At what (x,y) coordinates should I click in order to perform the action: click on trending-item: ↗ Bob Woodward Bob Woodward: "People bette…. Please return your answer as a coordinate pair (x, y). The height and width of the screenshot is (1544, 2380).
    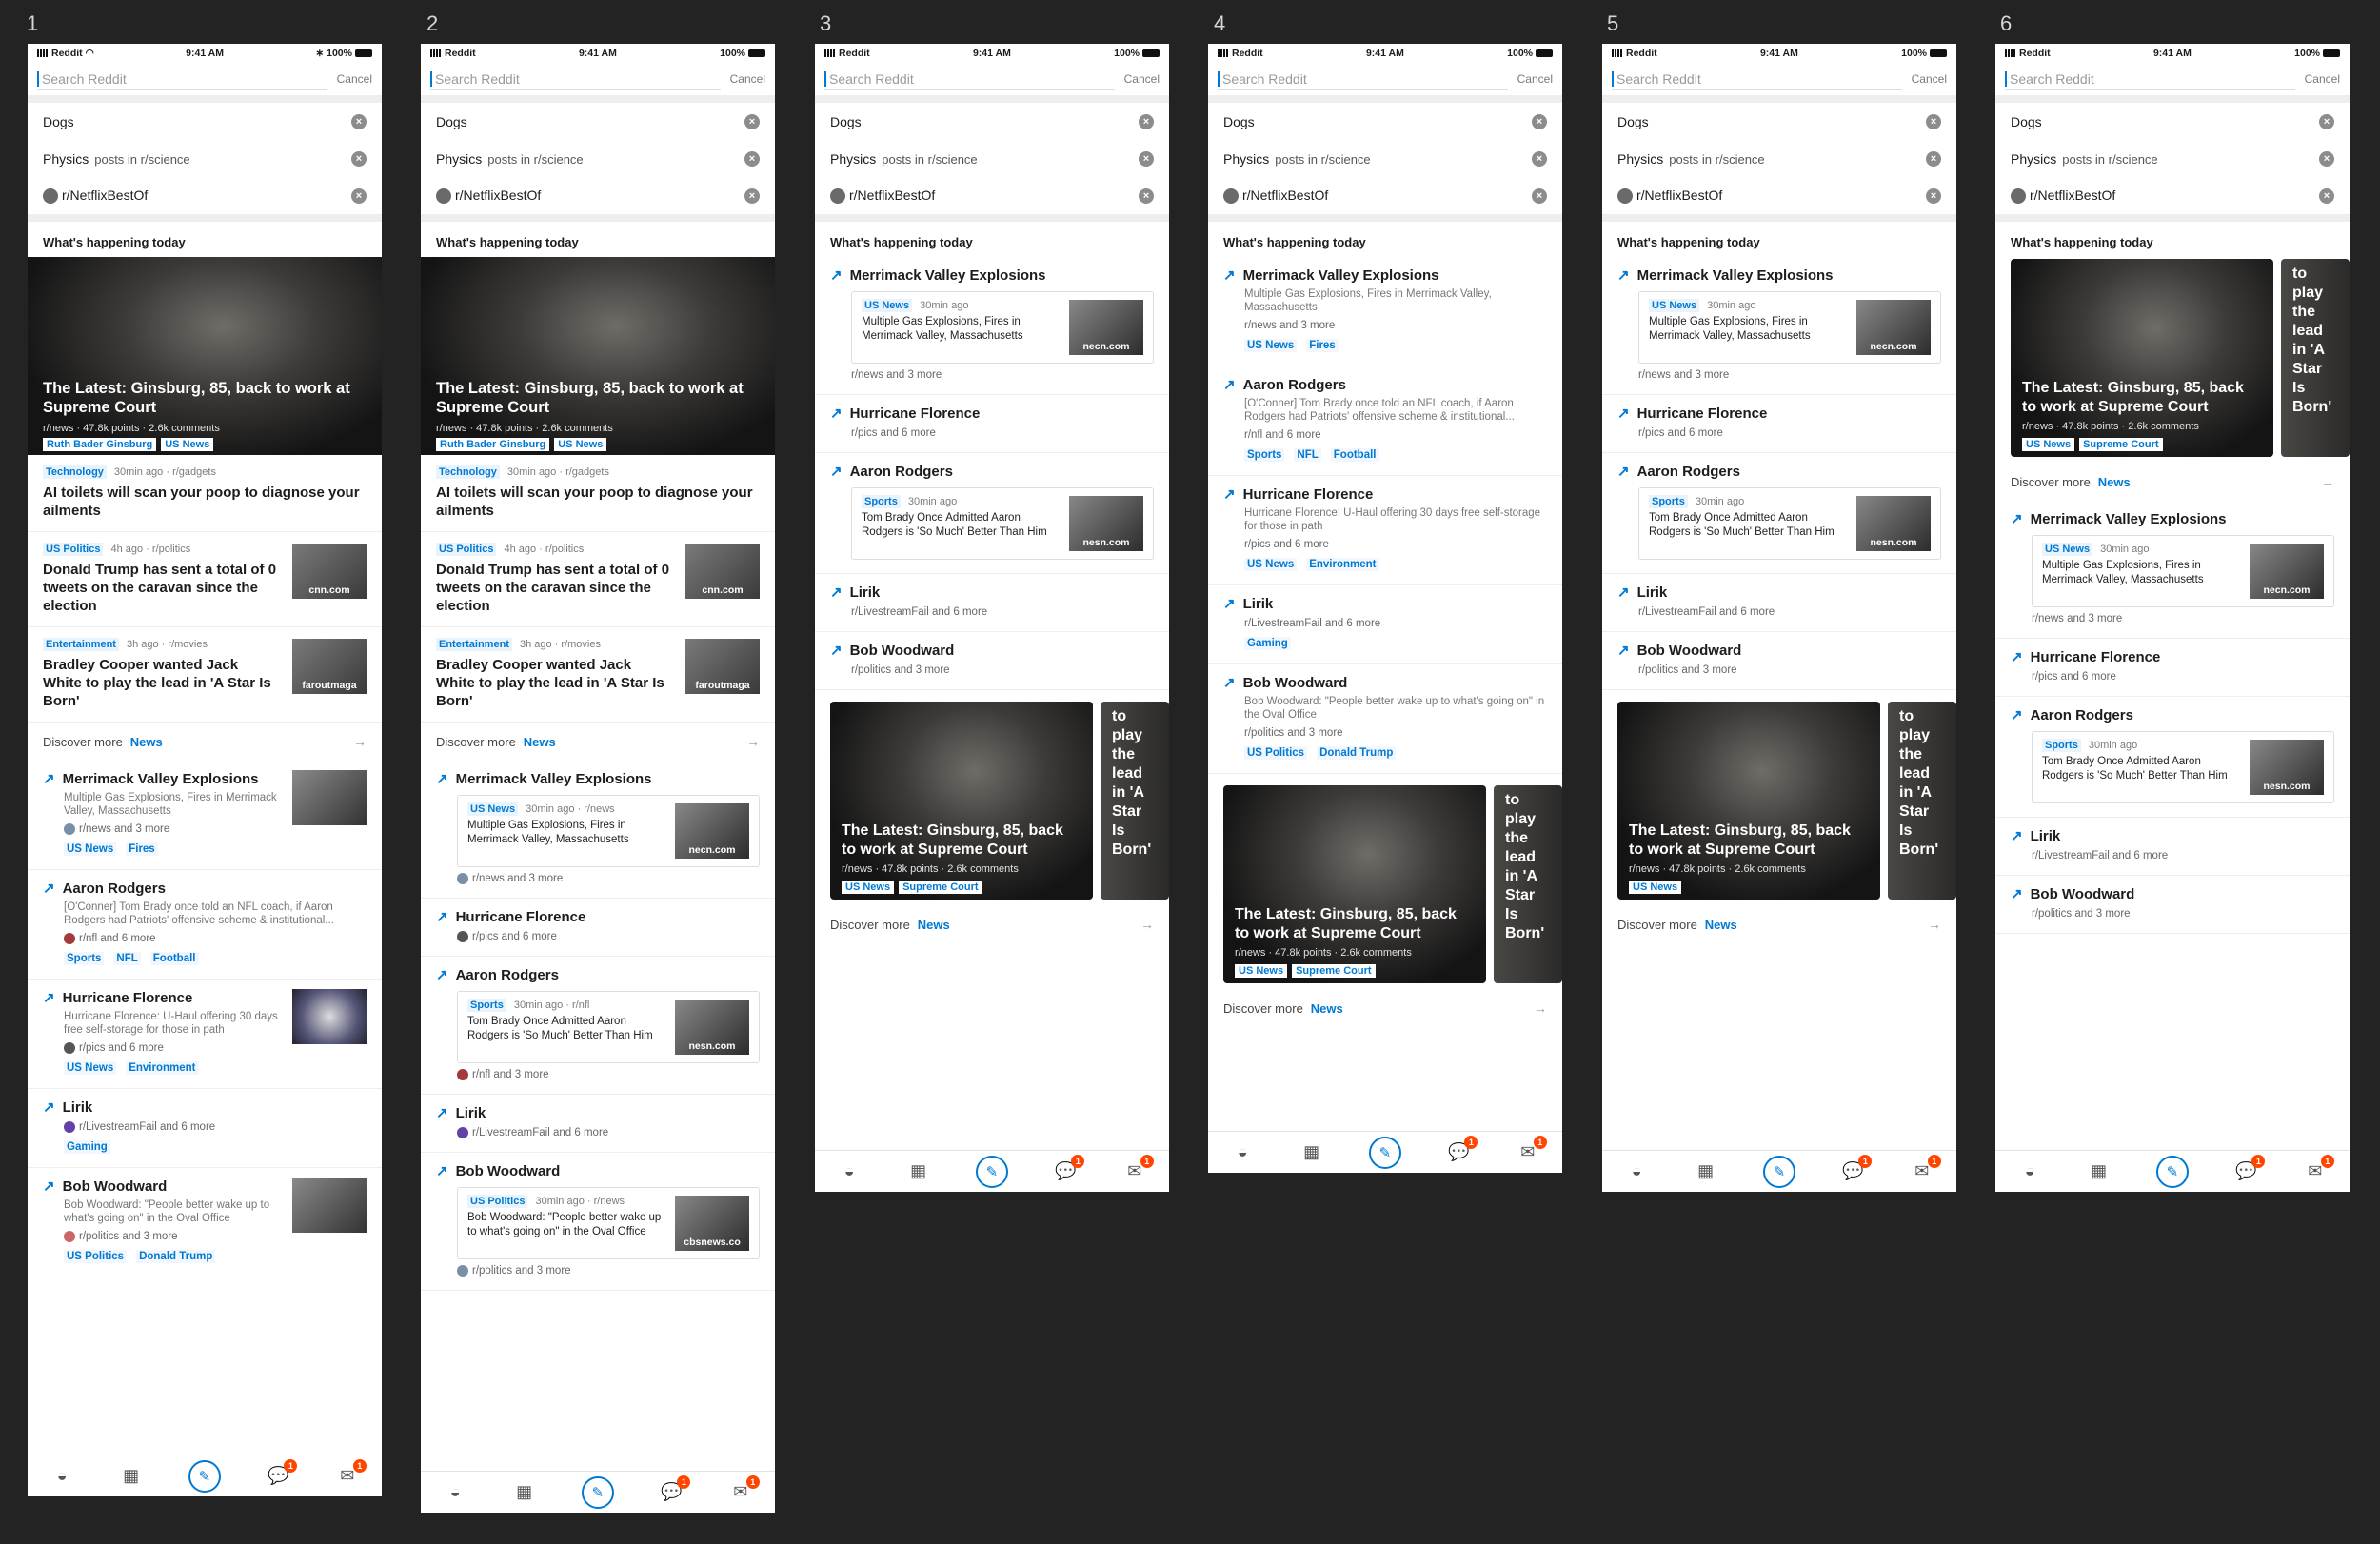
    Looking at the image, I should click on (205, 1223).